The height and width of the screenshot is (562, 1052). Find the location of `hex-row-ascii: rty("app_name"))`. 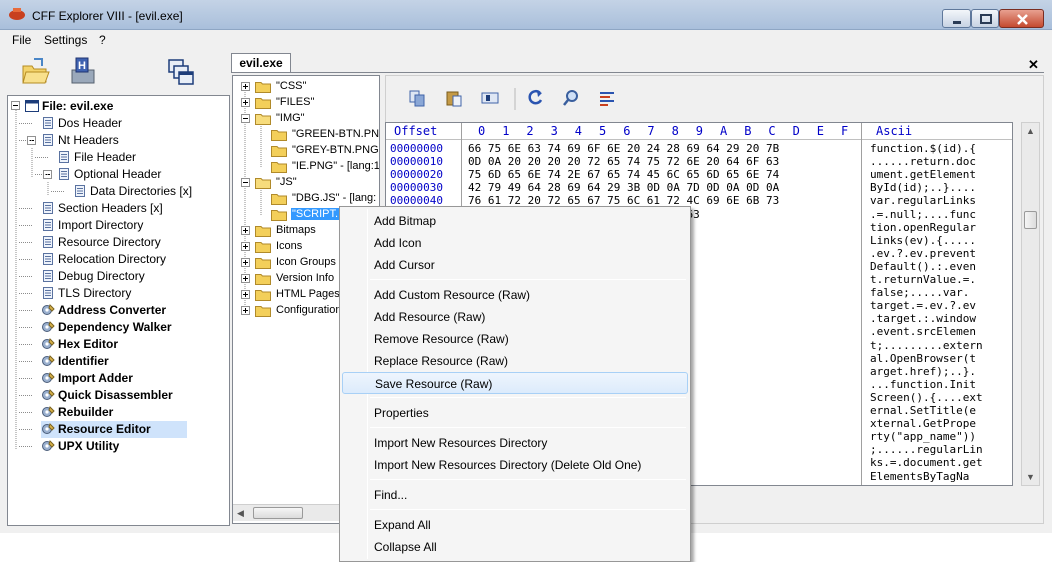

hex-row-ascii: rty("app_name")) is located at coordinates (923, 437).